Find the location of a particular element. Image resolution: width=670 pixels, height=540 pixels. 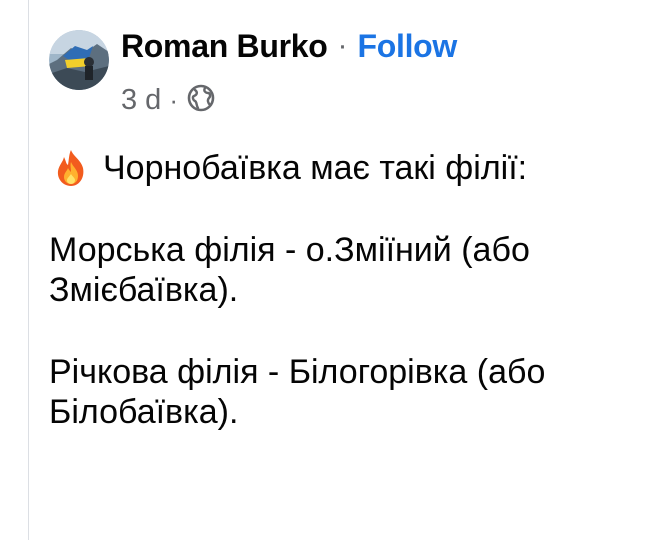

post-paragraph: Чорнобаївка має такі філії: is located at coordinates (351, 168).